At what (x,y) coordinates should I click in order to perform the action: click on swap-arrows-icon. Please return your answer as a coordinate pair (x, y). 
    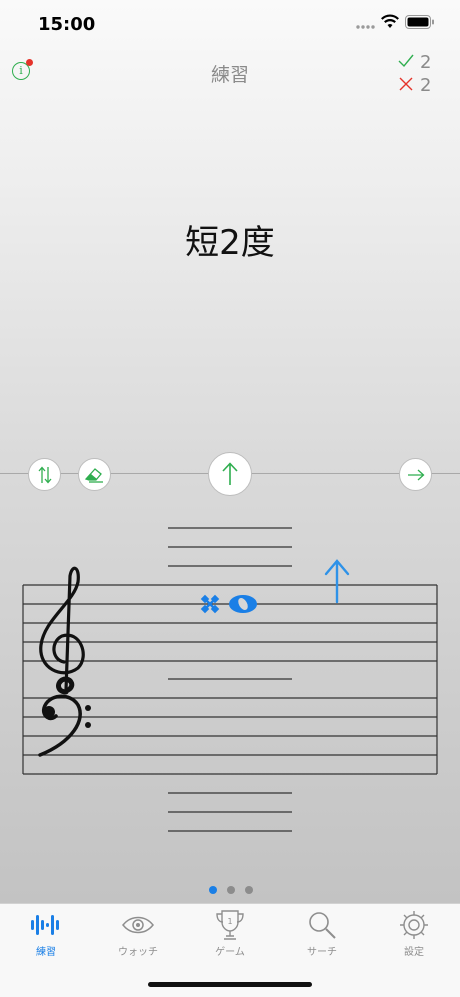
    Looking at the image, I should click on (44, 474).